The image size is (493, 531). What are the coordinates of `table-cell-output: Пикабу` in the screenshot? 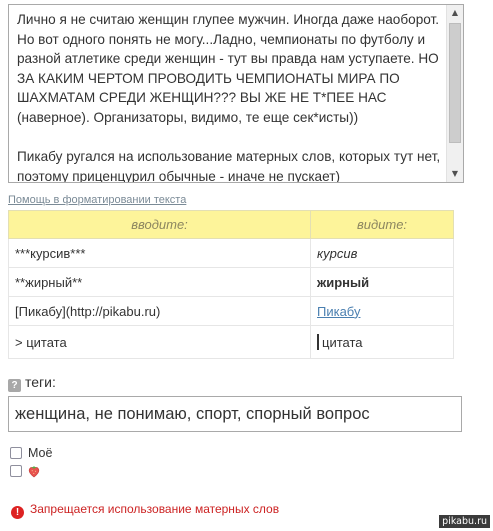 It's located at (382, 311).